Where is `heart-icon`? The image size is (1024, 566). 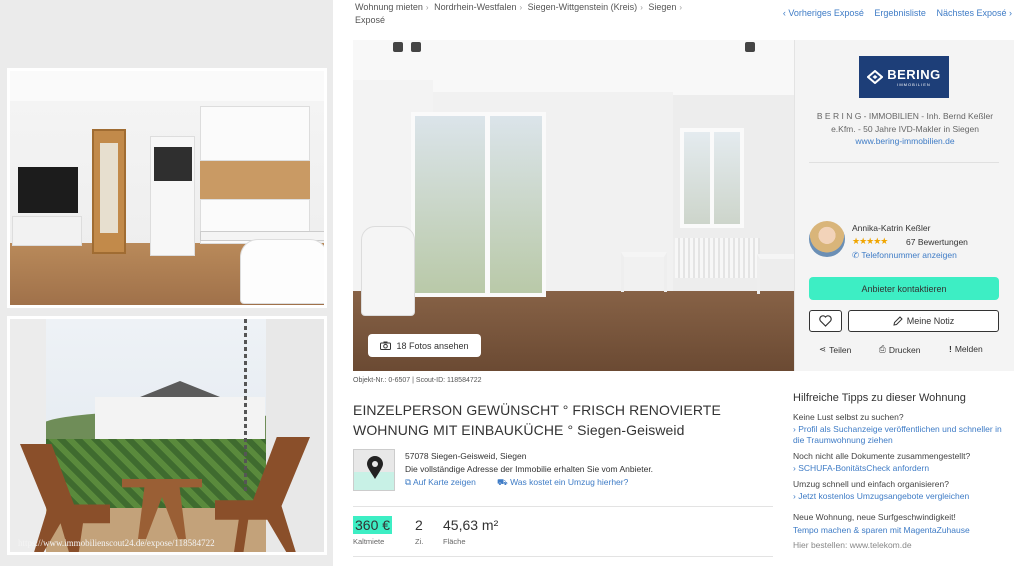 heart-icon is located at coordinates (825, 321).